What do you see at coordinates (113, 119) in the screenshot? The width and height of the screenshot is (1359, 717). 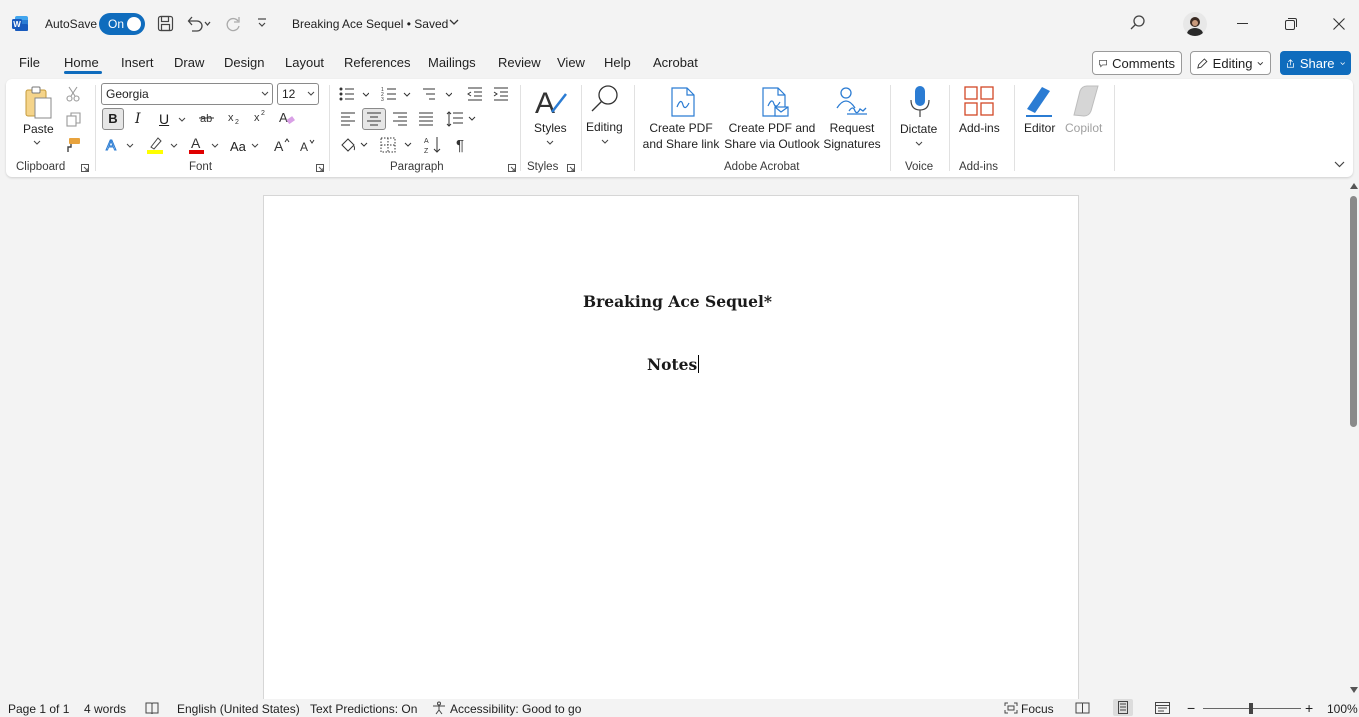 I see `bold-button: B` at bounding box center [113, 119].